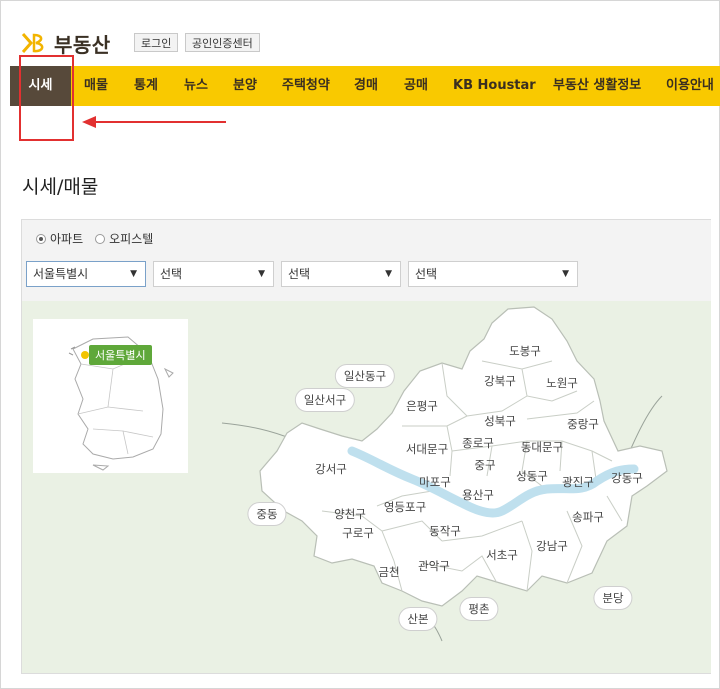 This screenshot has width=720, height=689. I want to click on district-yongsan: 용산구, so click(478, 495).